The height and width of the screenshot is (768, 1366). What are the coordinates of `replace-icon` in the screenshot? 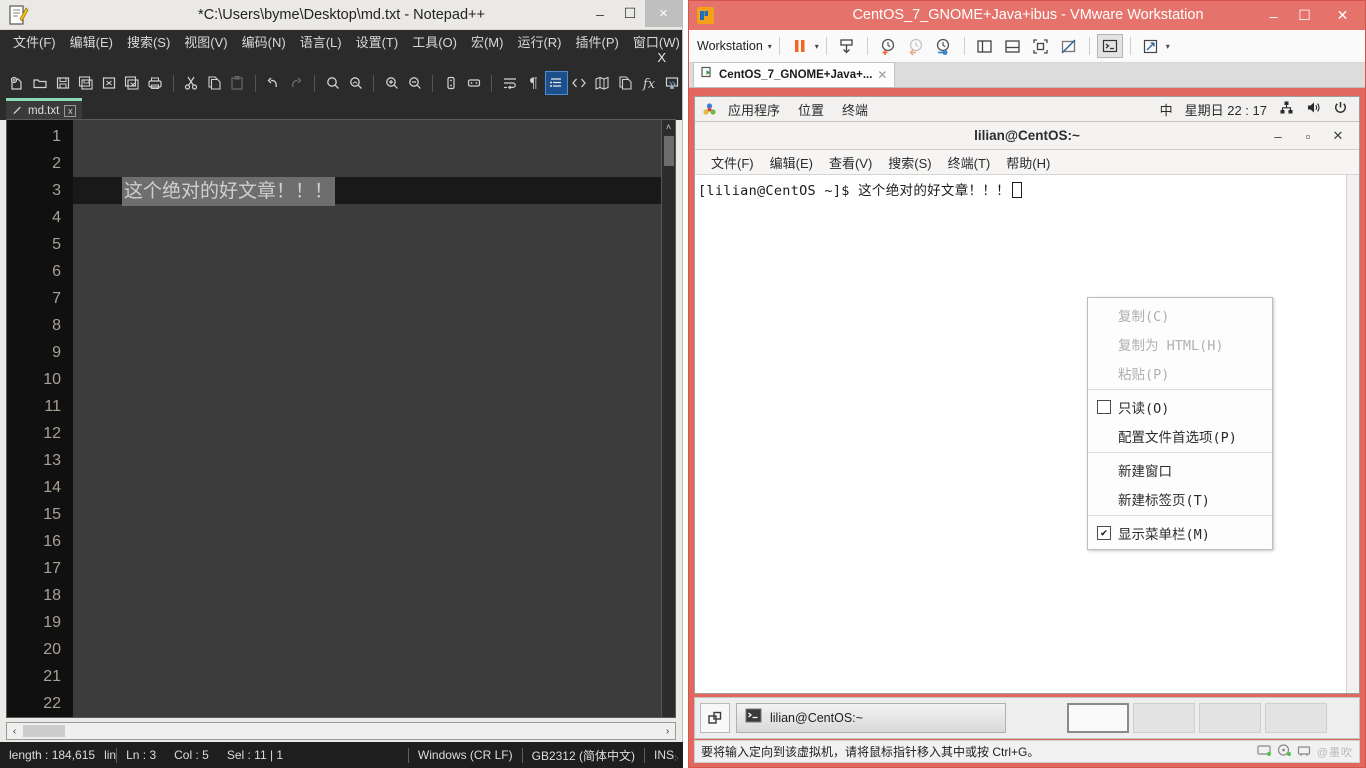 It's located at (355, 83).